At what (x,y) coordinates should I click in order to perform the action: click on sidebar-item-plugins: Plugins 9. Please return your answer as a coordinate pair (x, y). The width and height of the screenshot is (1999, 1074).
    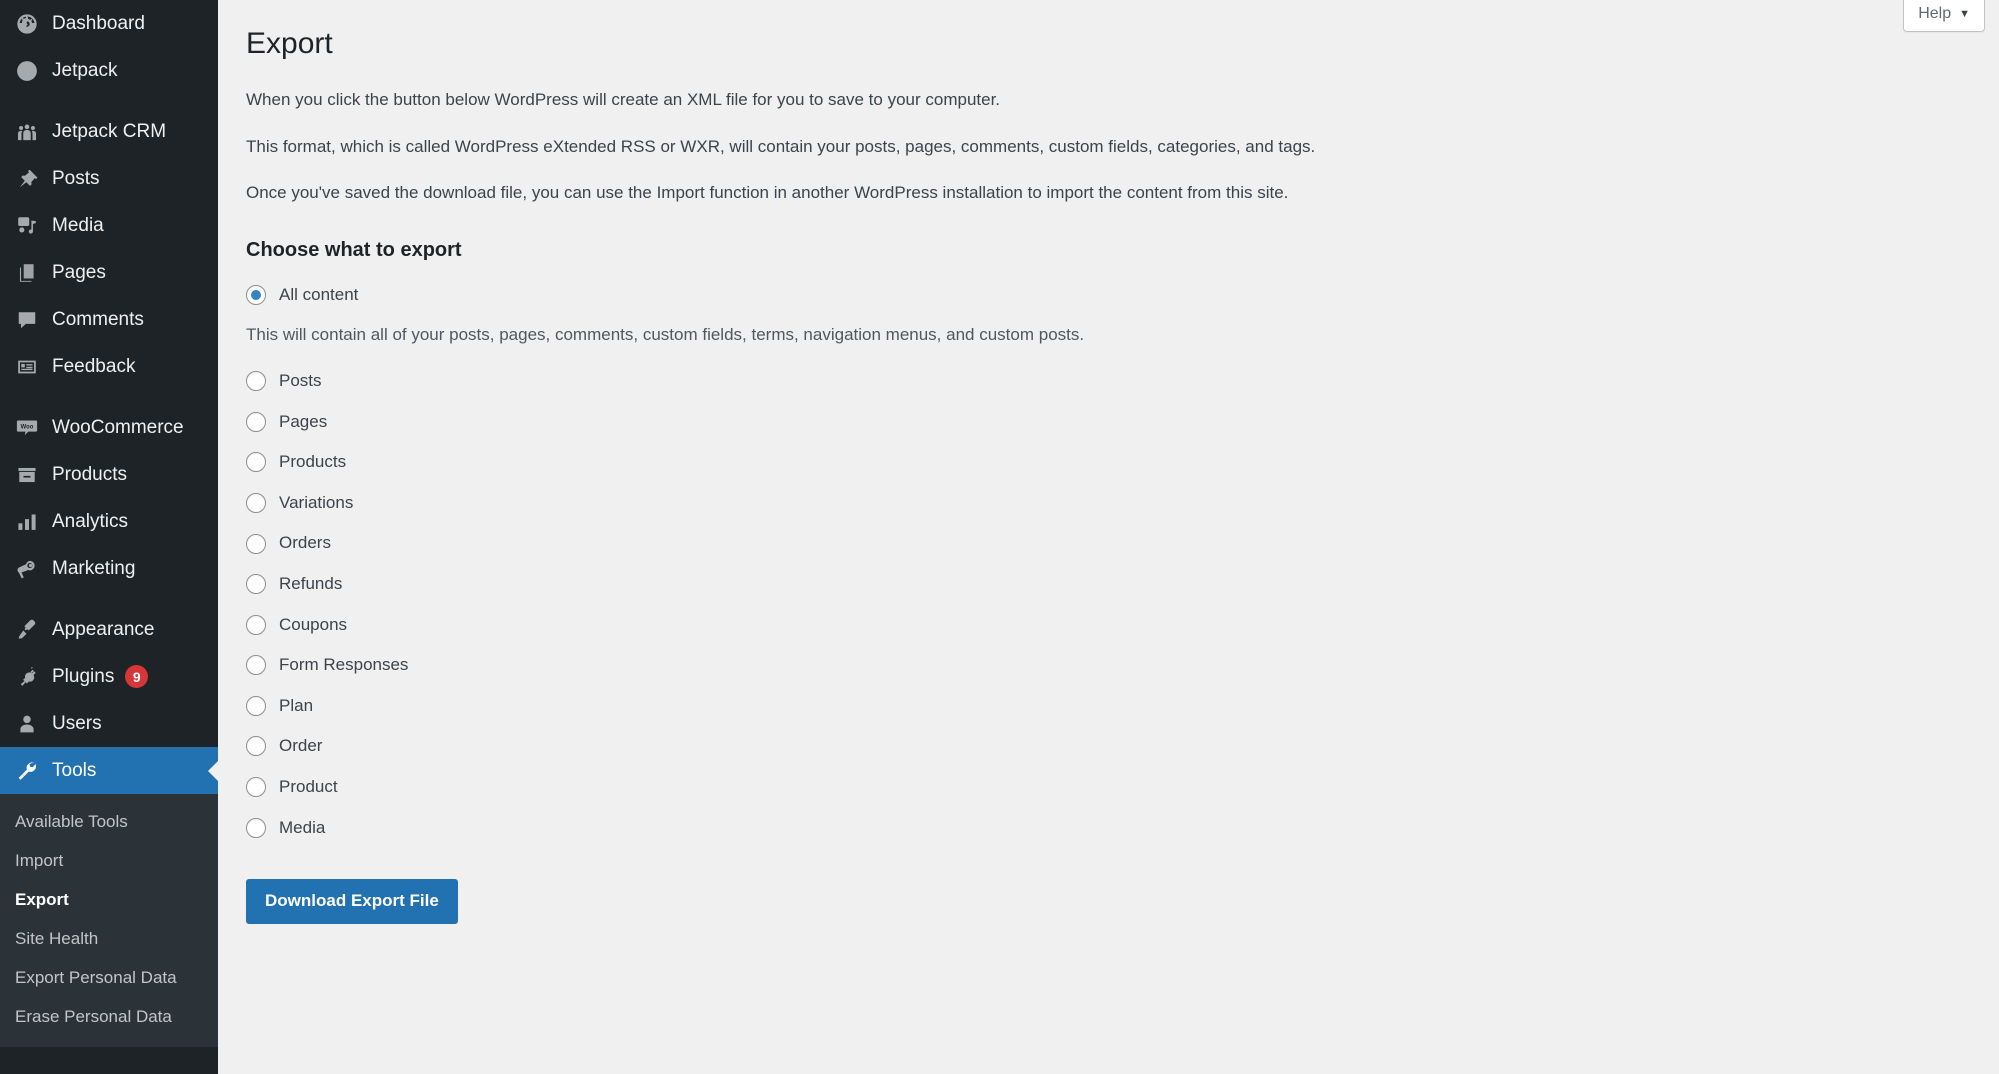
    Looking at the image, I should click on (109, 676).